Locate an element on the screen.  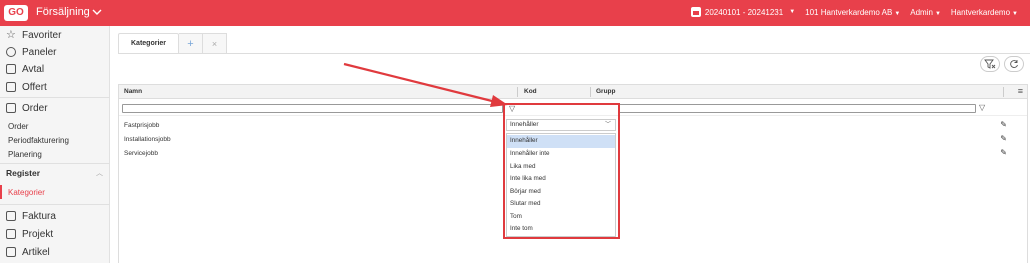
chevron-up-icon: ︿ is located at coordinates (99, 173).